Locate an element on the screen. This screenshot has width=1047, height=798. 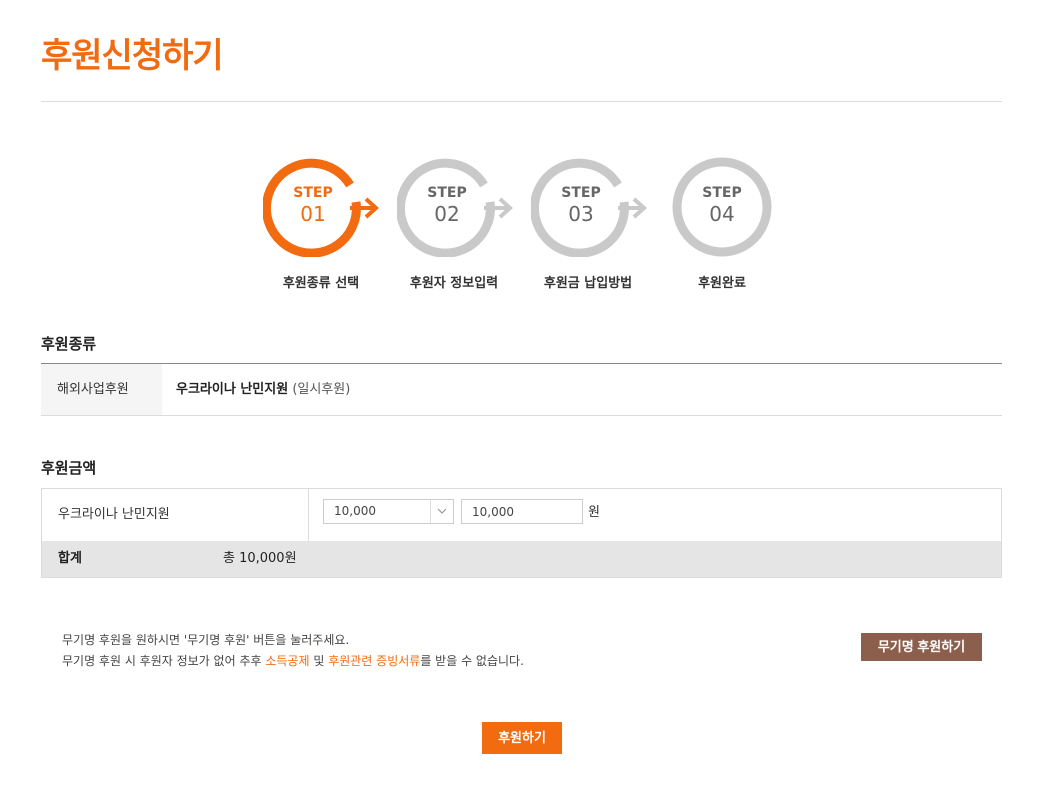
page-title: 후원신청하기 is located at coordinates (132, 56).